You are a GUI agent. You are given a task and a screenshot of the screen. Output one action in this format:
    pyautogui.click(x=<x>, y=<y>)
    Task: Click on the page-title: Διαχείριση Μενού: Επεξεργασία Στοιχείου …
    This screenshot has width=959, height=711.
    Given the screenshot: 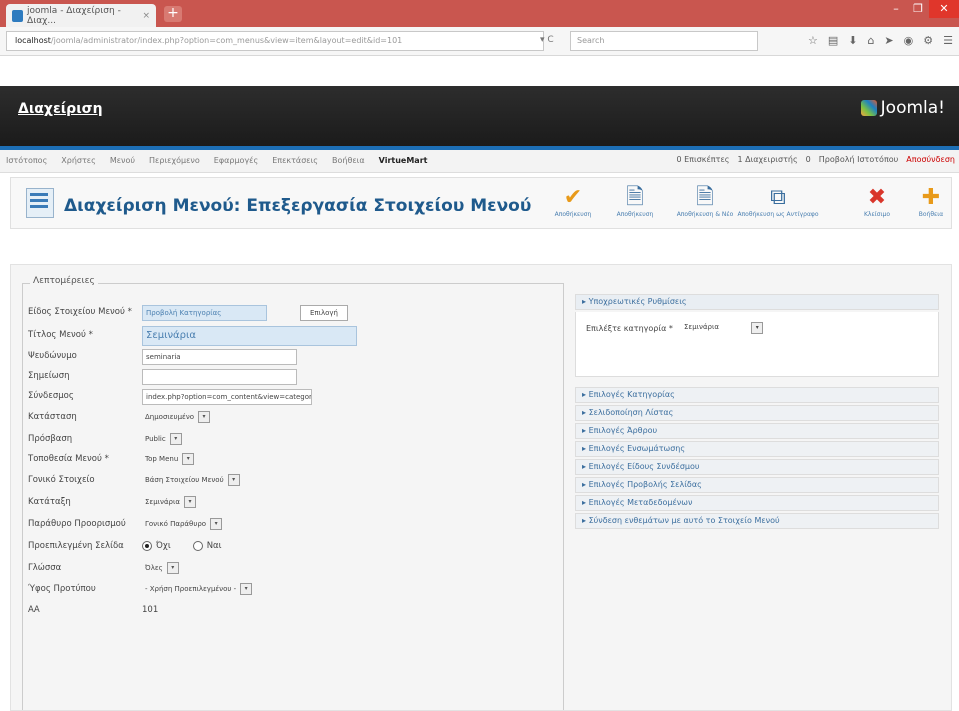 What is the action you would take?
    pyautogui.click(x=298, y=206)
    